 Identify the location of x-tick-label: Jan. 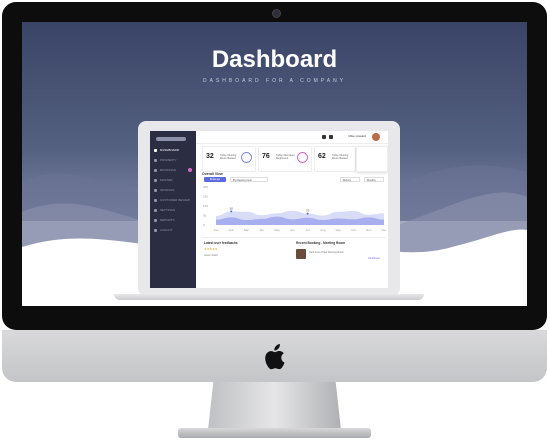
(216, 230).